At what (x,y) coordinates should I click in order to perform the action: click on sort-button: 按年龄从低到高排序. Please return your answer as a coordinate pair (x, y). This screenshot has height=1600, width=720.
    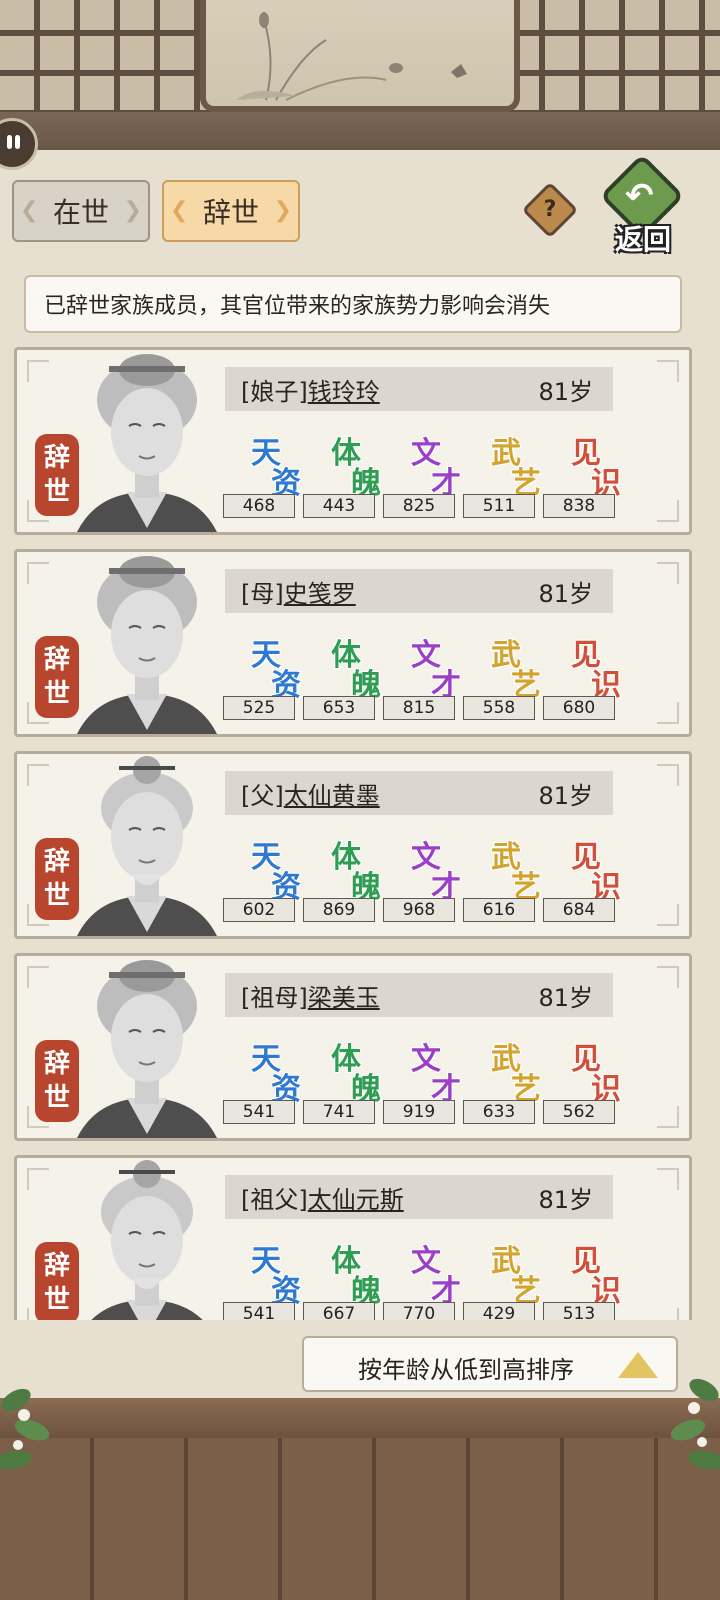
    Looking at the image, I should click on (490, 1364).